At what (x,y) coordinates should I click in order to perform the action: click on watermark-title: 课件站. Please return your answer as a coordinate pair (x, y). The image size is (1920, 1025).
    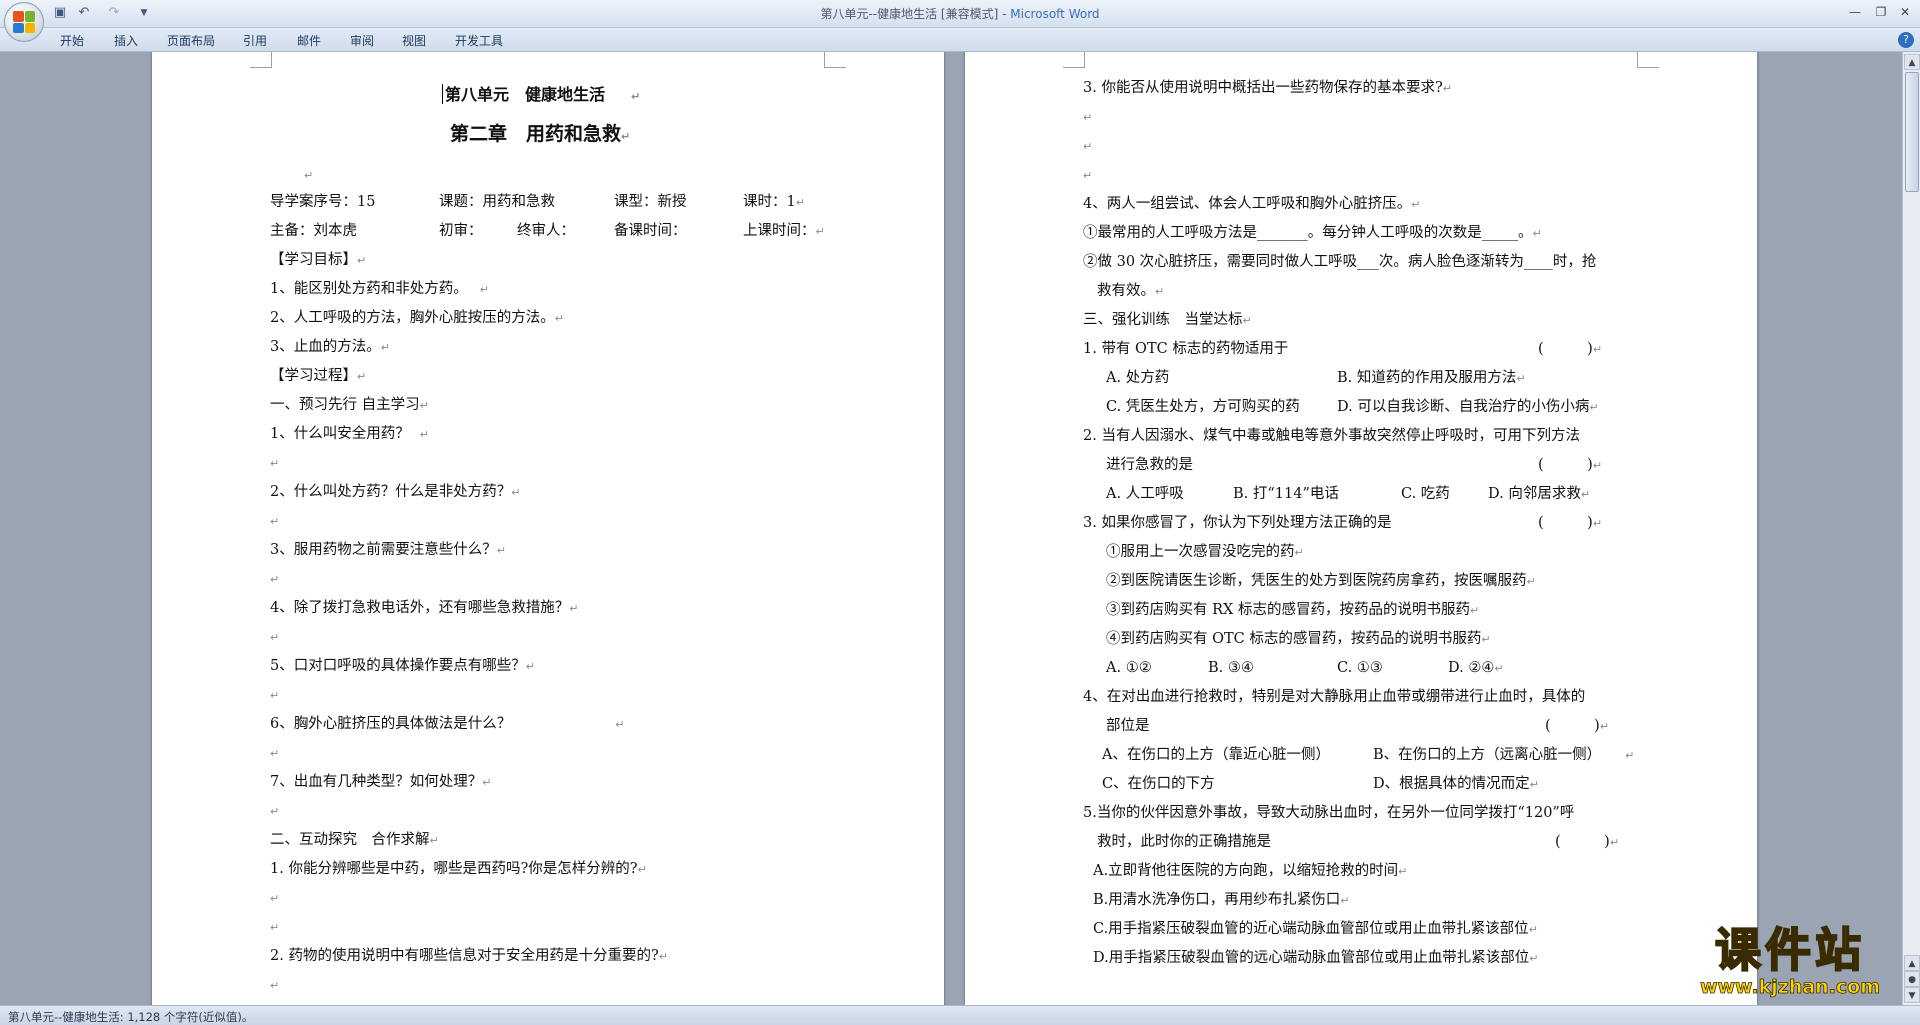
    Looking at the image, I should click on (1789, 950).